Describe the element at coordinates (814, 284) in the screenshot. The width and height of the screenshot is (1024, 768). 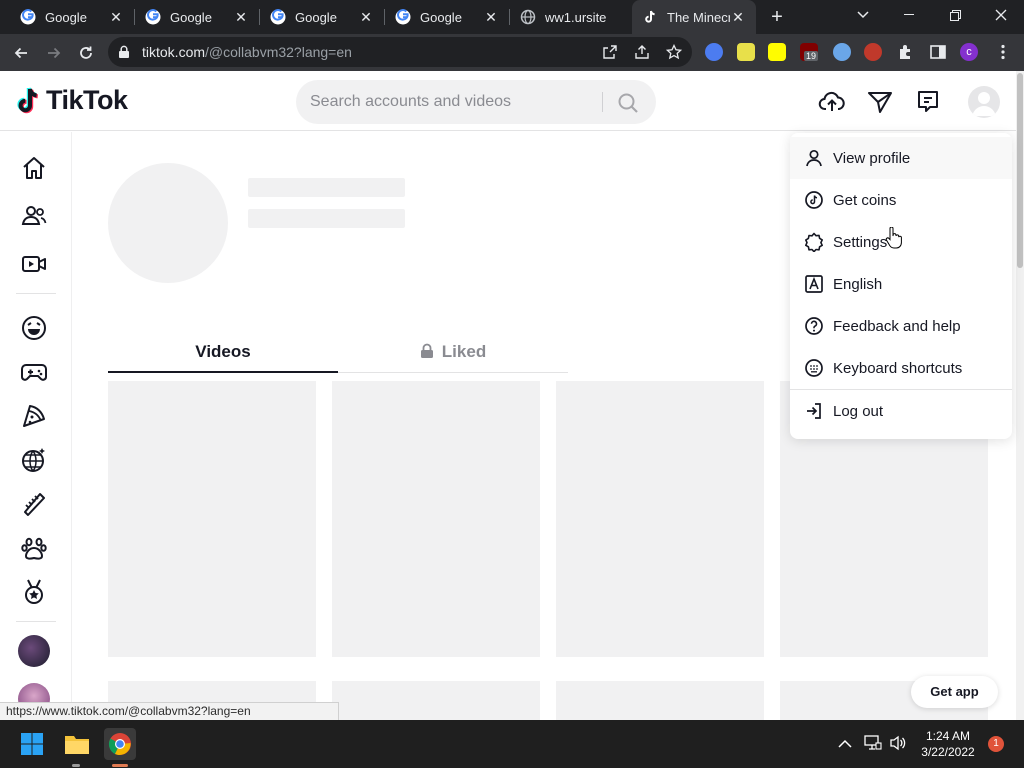
I see `language-icon` at that location.